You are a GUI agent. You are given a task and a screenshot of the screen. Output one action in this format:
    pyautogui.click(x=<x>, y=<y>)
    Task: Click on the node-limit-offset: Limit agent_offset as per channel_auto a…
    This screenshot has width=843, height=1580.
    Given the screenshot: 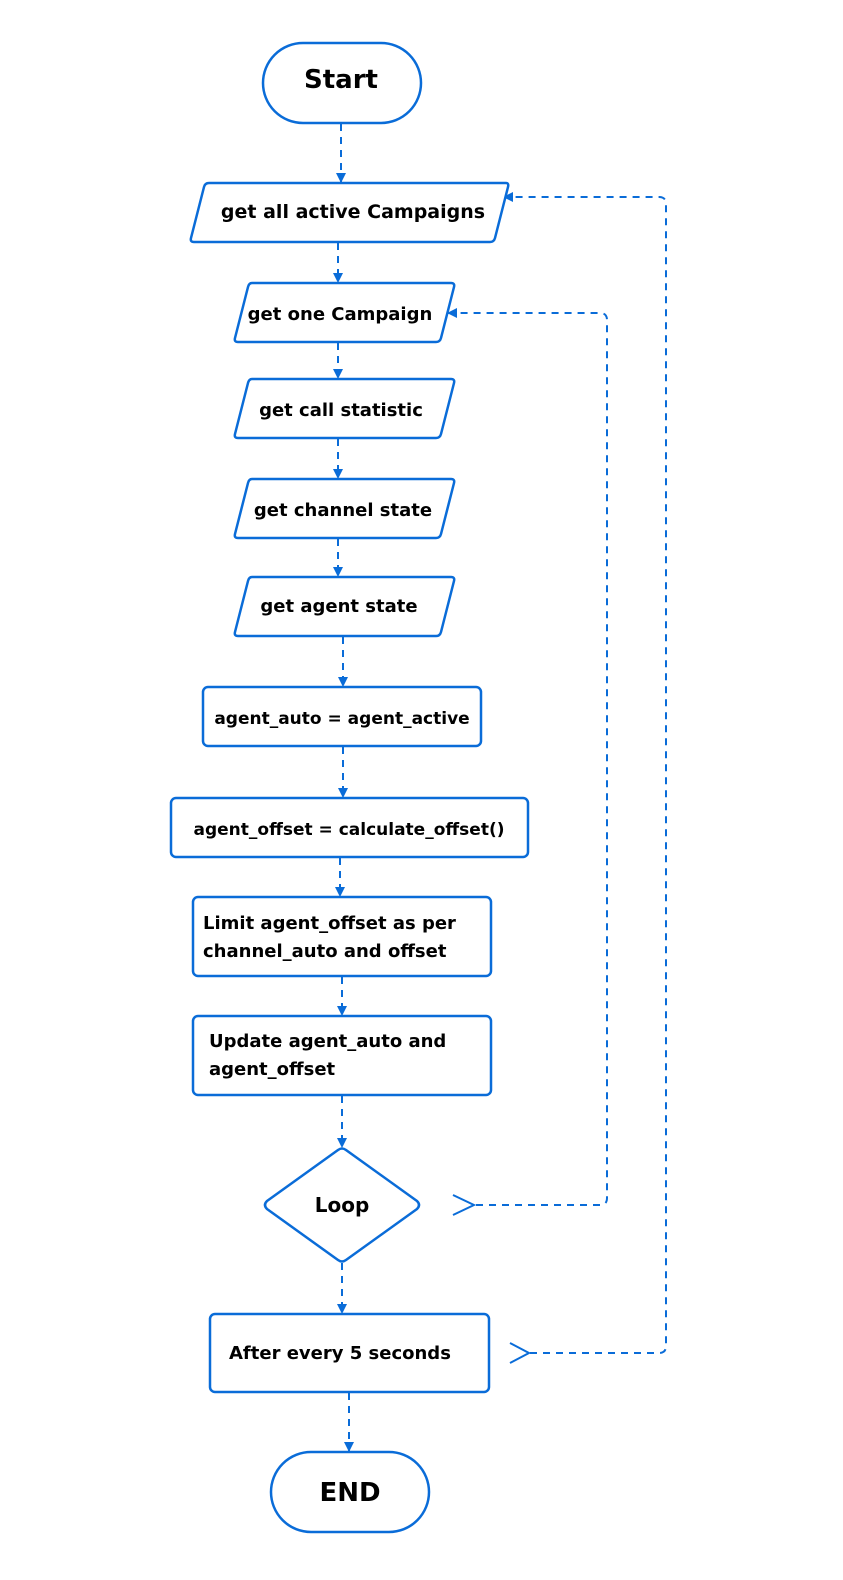 What is the action you would take?
    pyautogui.click(x=342, y=936)
    